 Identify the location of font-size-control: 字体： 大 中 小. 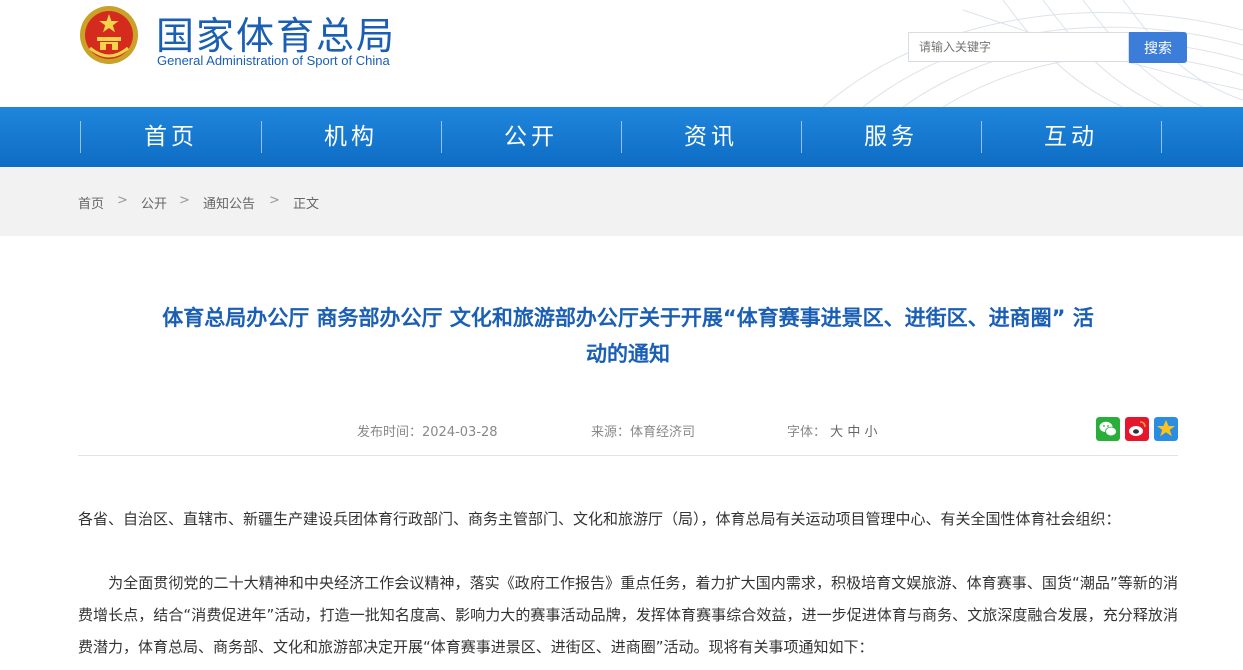
(832, 430).